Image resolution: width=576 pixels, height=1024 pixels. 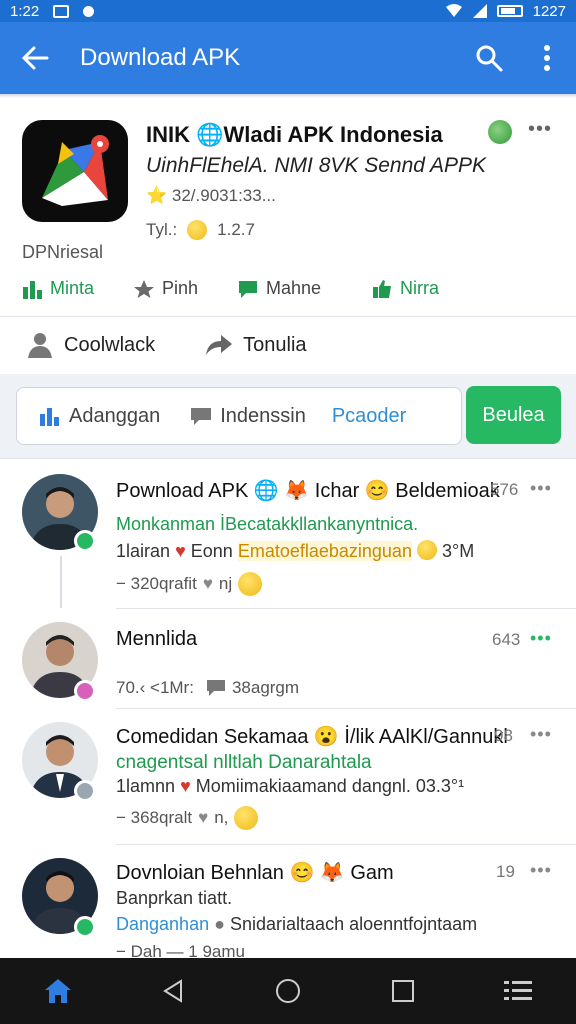 What do you see at coordinates (458, 551) in the screenshot?
I see `feed-text: 3°M` at bounding box center [458, 551].